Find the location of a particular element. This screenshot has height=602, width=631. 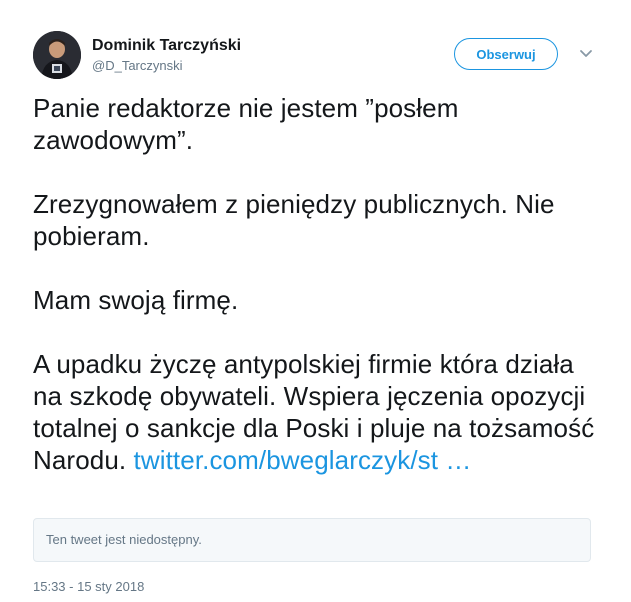

quoted-tweet-text: Ten tweet jest niedostępny. is located at coordinates (124, 539).